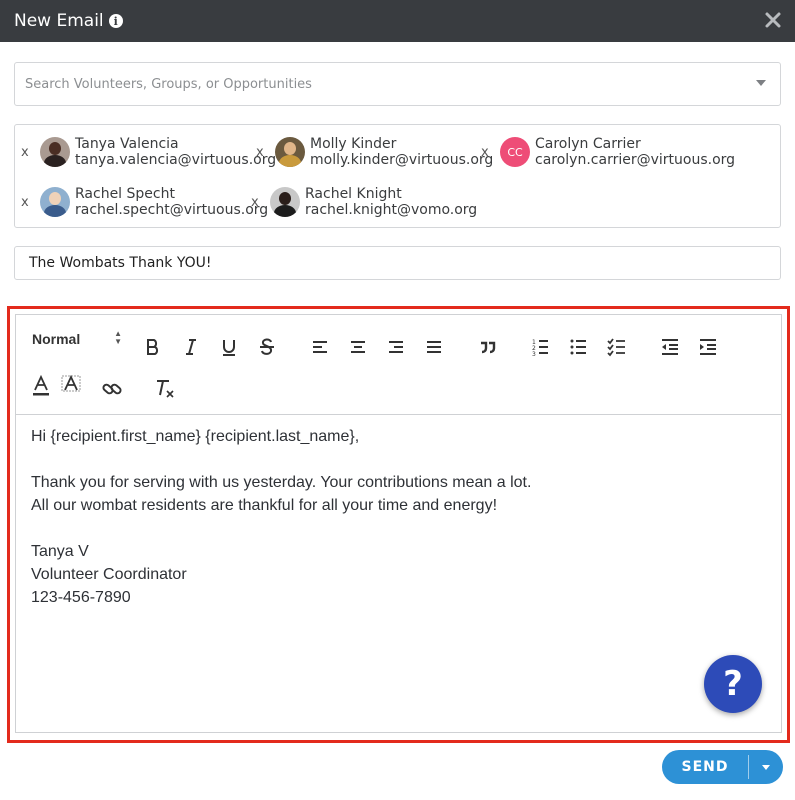  What do you see at coordinates (41, 386) in the screenshot?
I see `text-color-icon` at bounding box center [41, 386].